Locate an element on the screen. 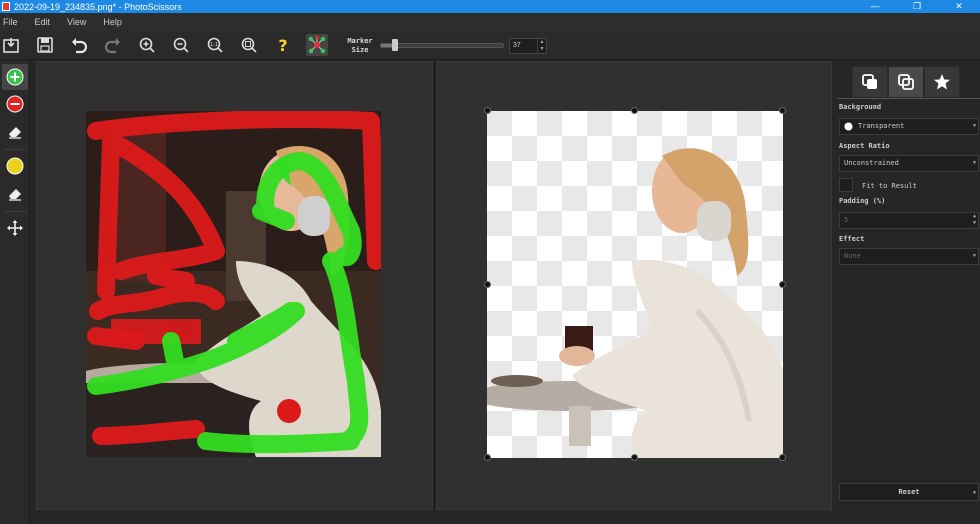  open-file-button is located at coordinates (11, 45).